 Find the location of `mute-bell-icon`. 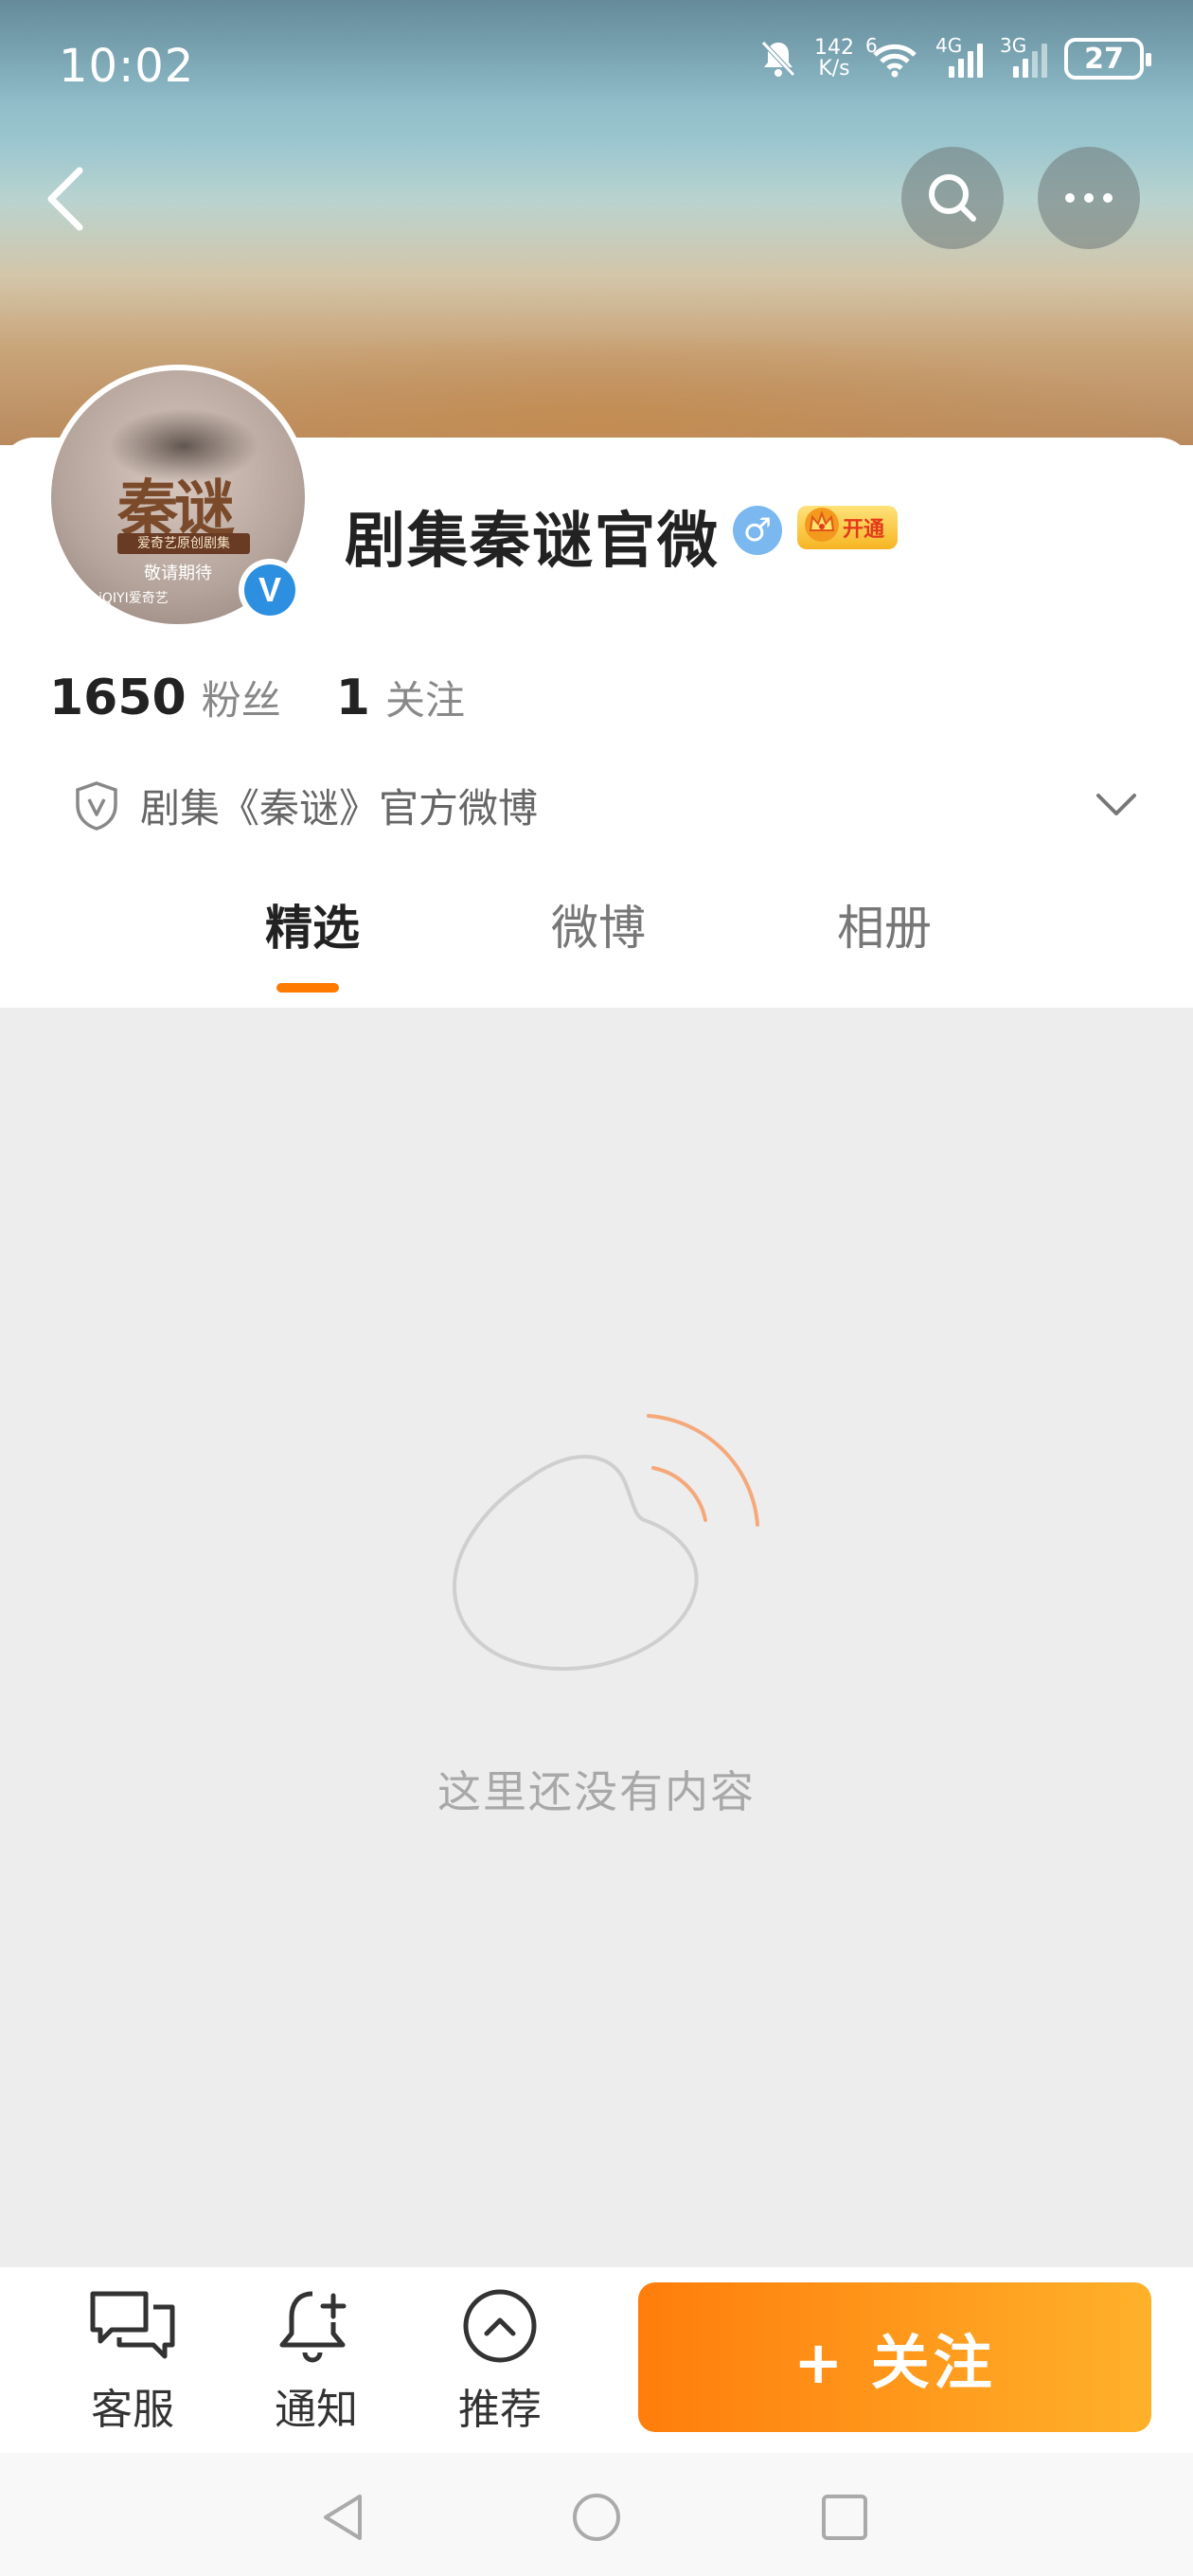

mute-bell-icon is located at coordinates (778, 59).